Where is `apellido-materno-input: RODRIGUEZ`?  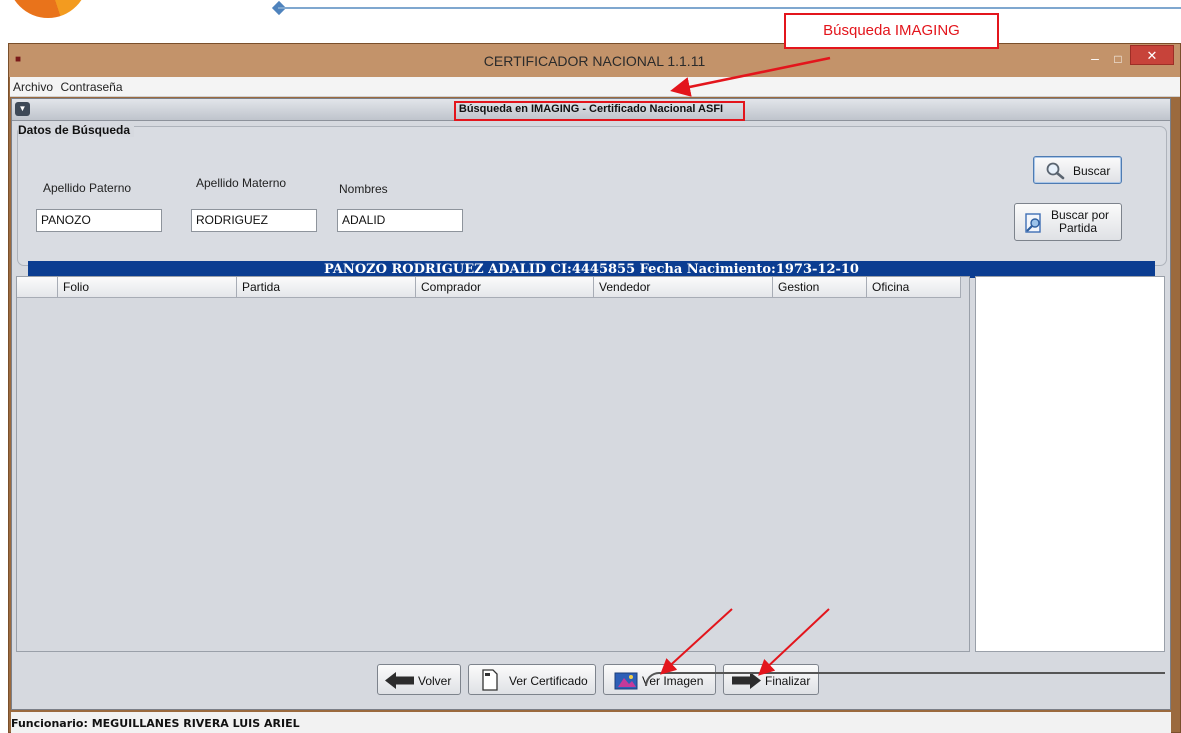
apellido-materno-input: RODRIGUEZ is located at coordinates (254, 220).